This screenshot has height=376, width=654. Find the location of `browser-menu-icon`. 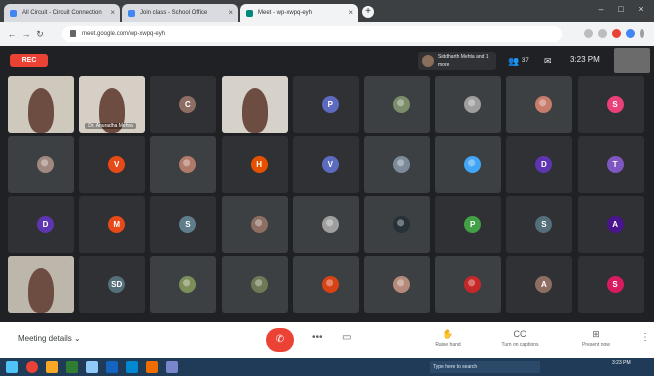

browser-menu-icon is located at coordinates (642, 33).